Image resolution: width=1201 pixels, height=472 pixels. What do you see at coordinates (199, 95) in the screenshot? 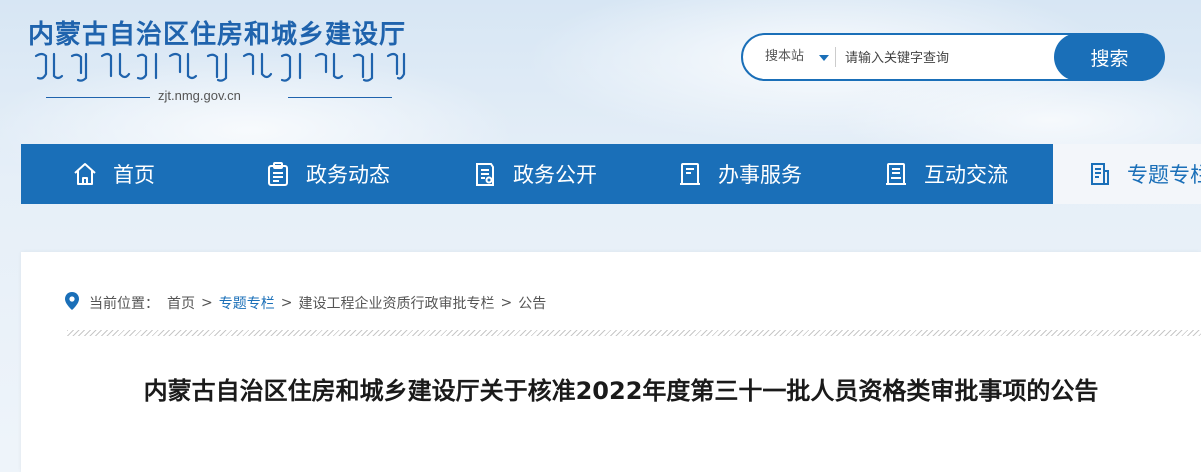
I see `site-domain: zjt.nmg.gov.cn` at bounding box center [199, 95].